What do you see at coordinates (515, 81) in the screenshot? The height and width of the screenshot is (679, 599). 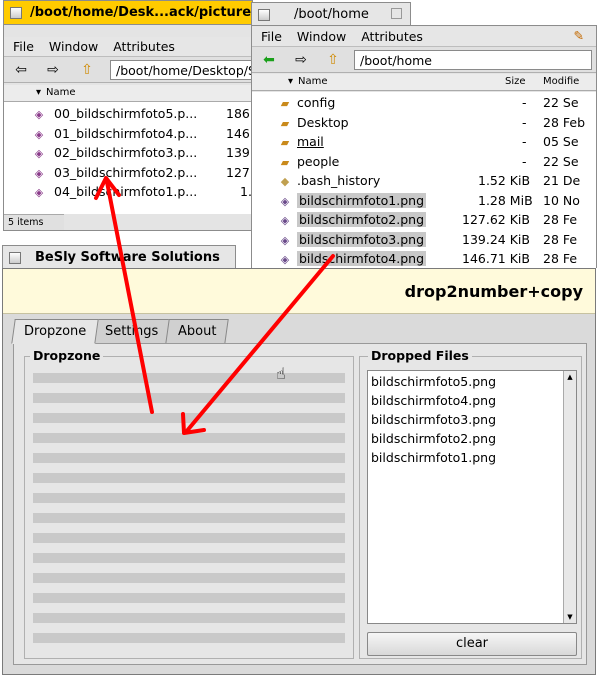 I see `column-size: Size` at bounding box center [515, 81].